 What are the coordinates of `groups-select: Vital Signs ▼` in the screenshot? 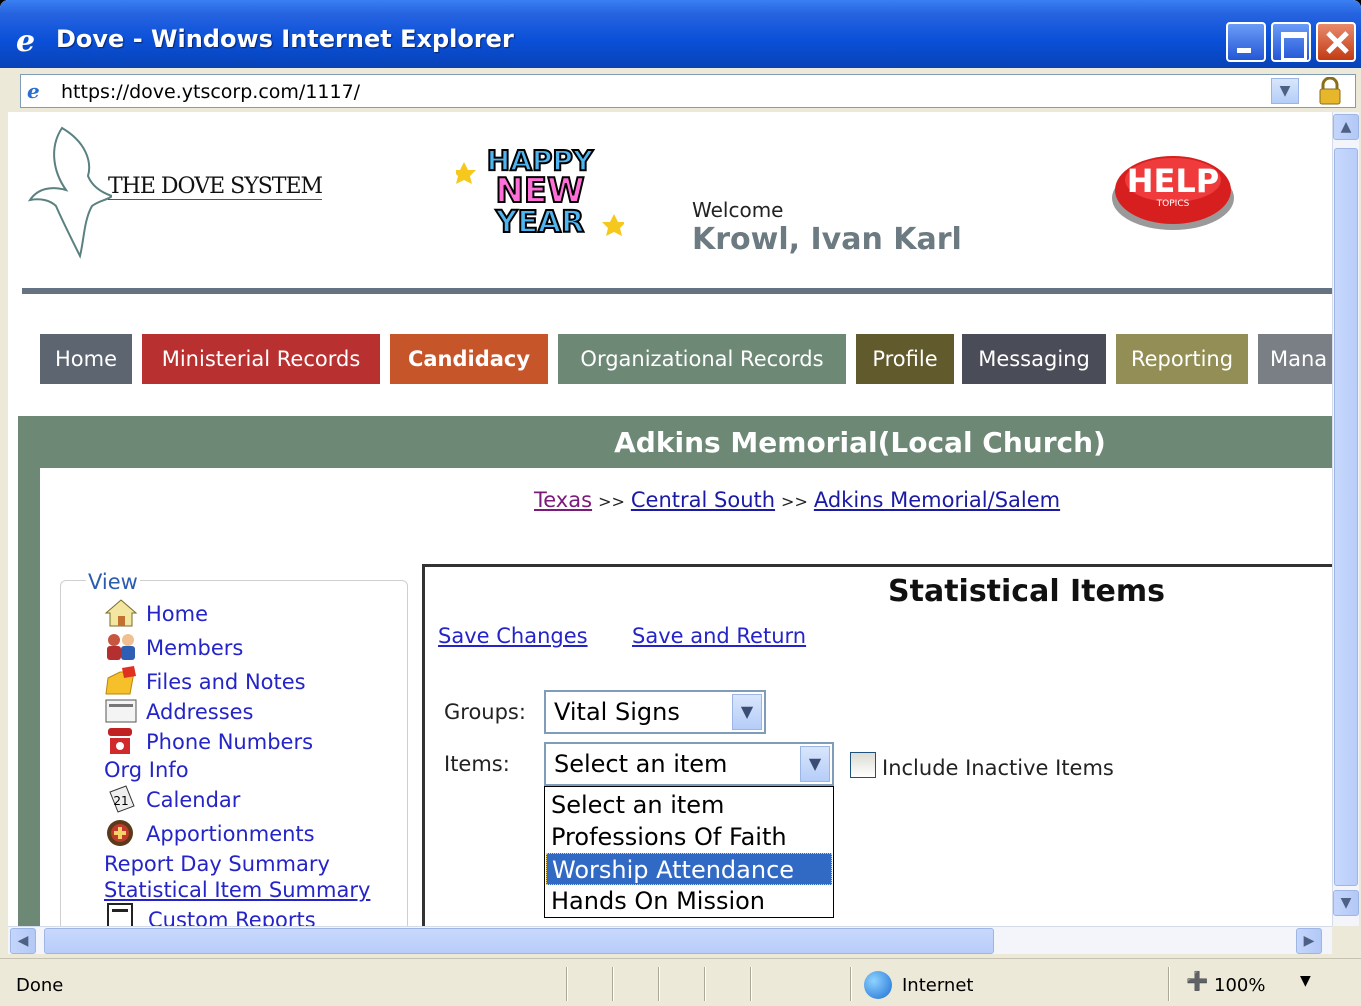 It's located at (655, 712).